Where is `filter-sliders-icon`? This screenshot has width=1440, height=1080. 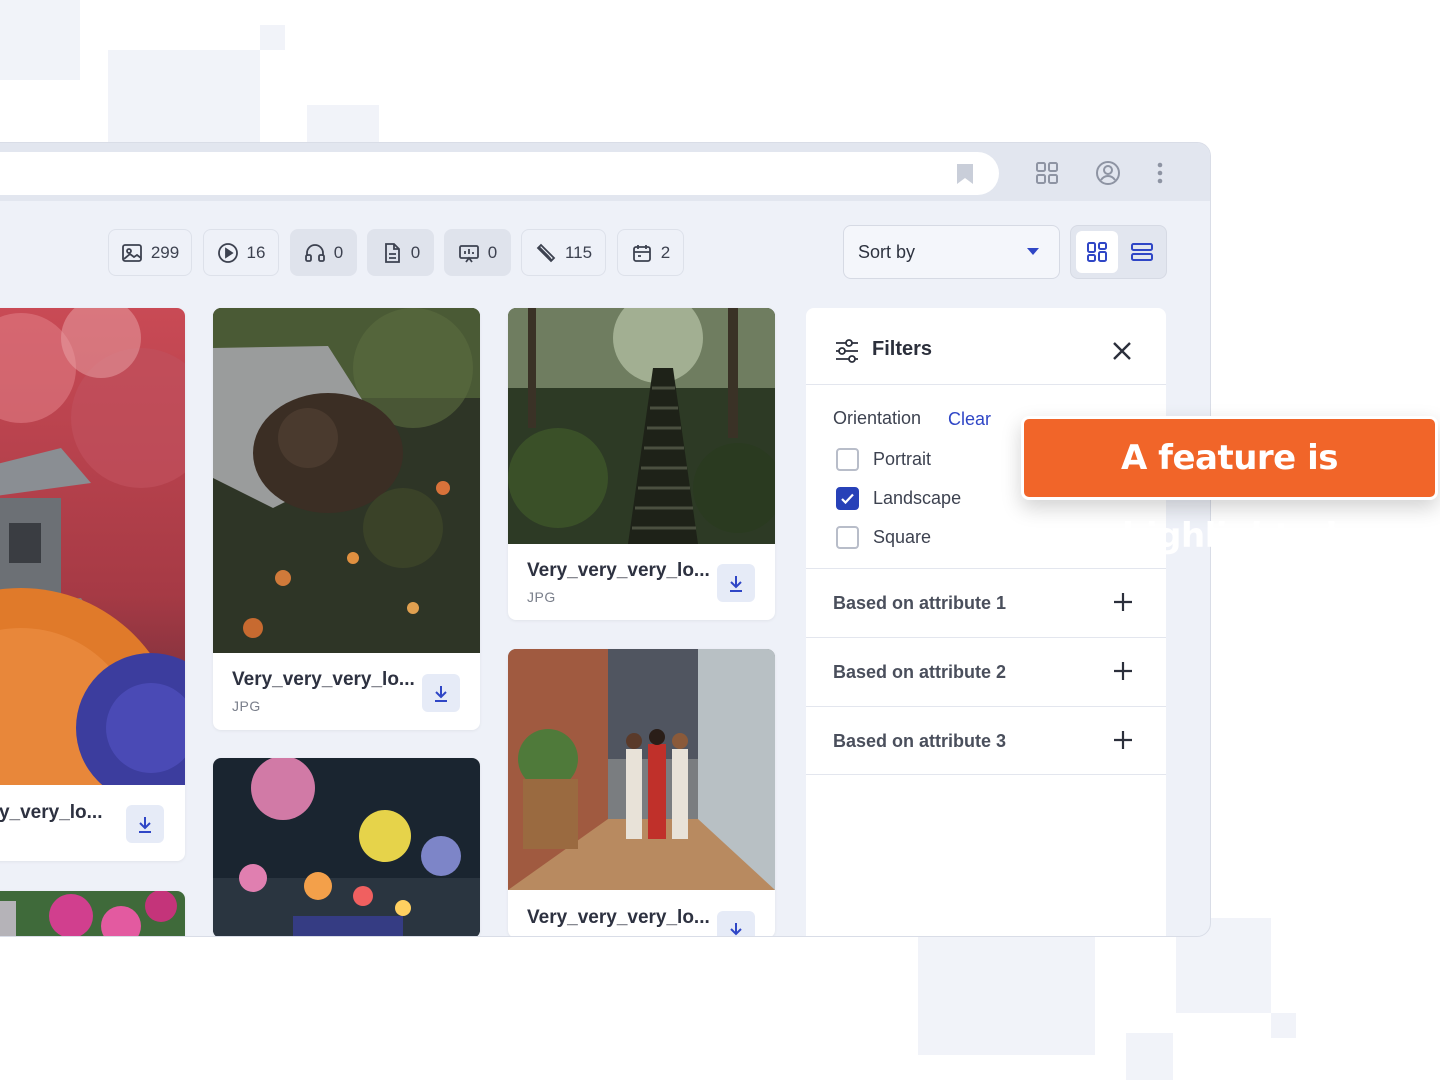
filter-sliders-icon is located at coordinates (847, 351).